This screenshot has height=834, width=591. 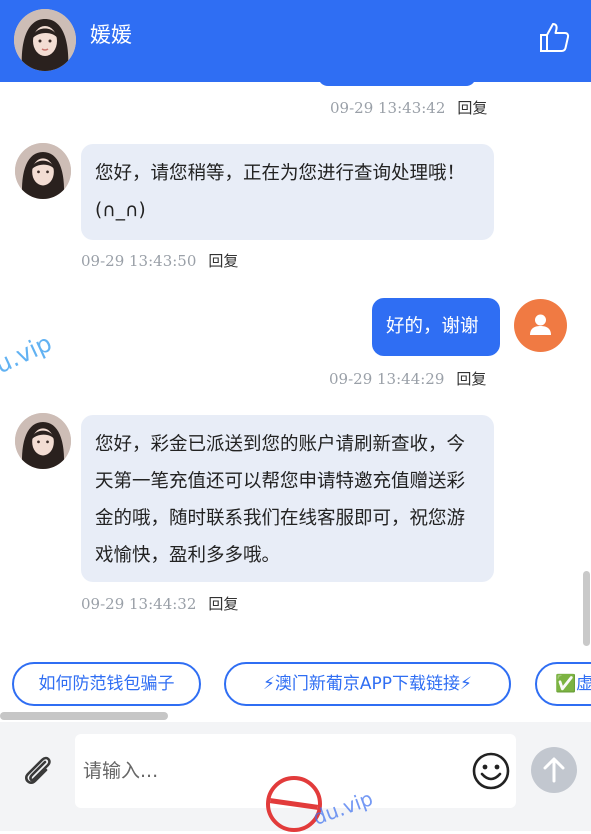 I want to click on quick-reply-chip: 如何防范钱包骗子, so click(x=106, y=684).